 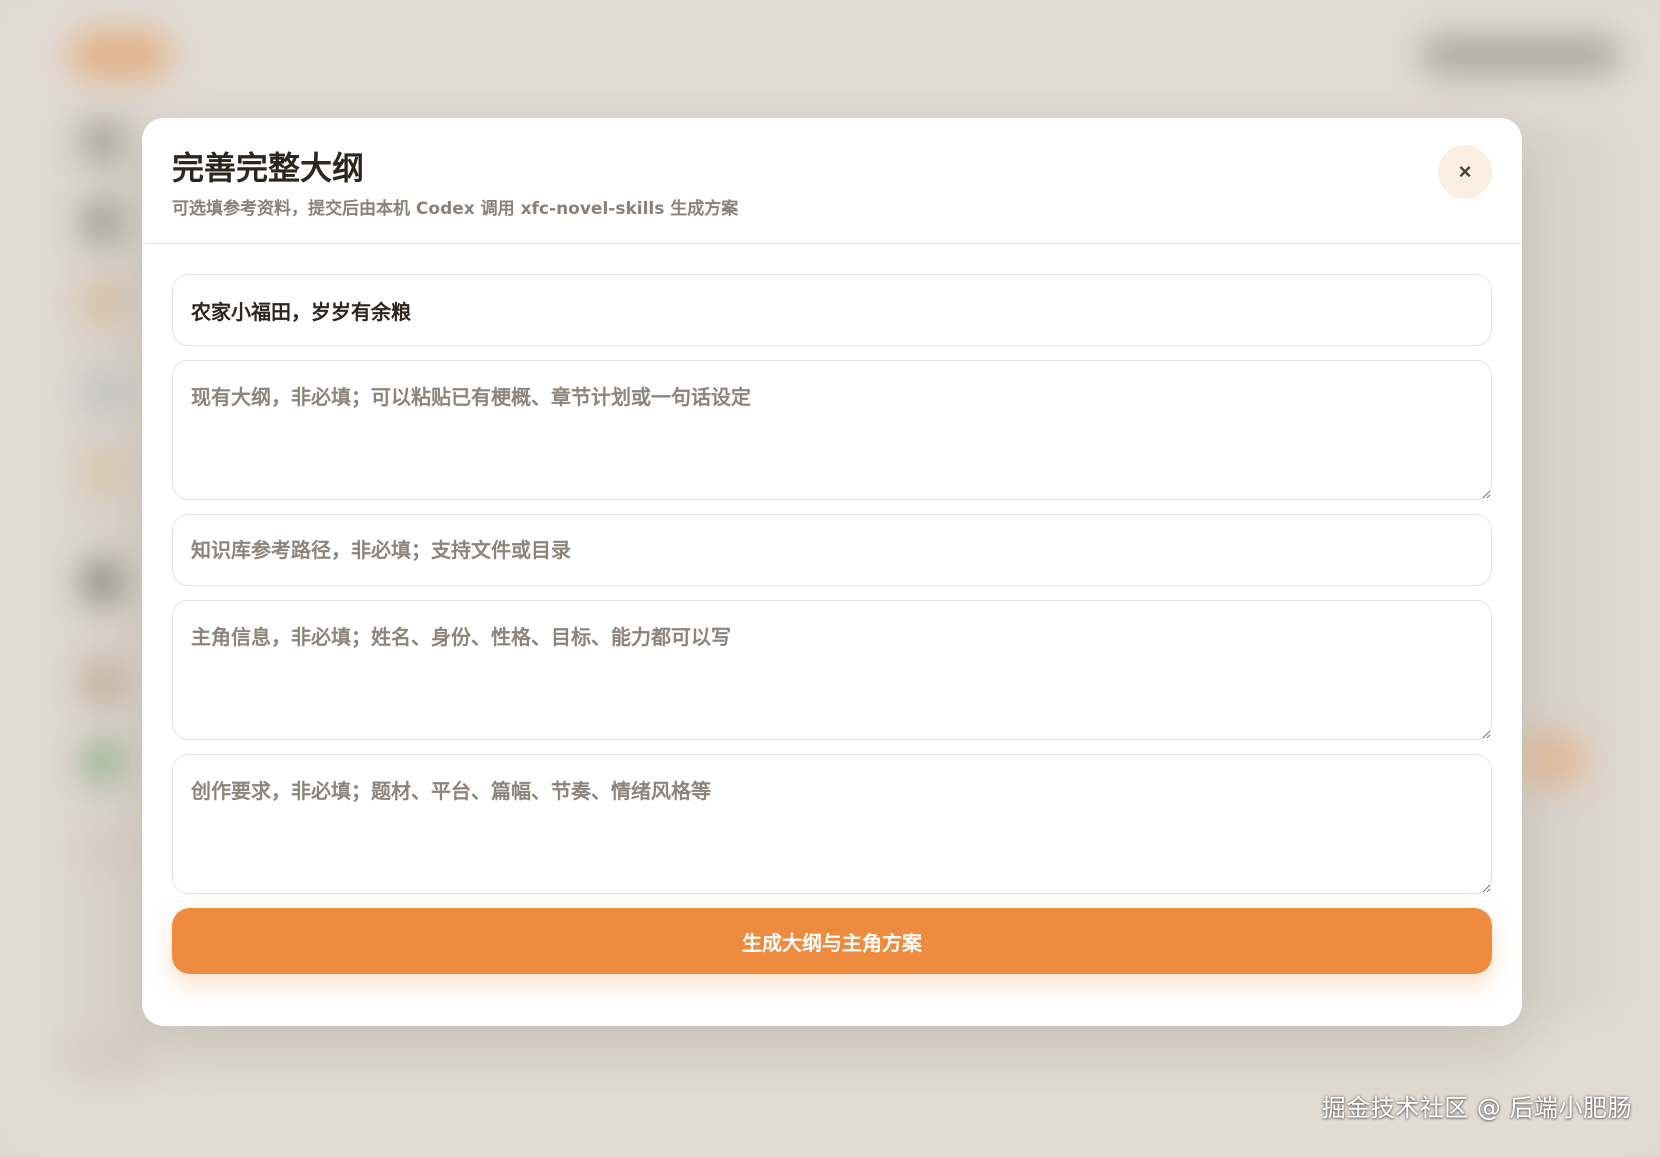 What do you see at coordinates (1476, 1108) in the screenshot?
I see `watermark: 掘金技术社区 @ 后端小肥肠` at bounding box center [1476, 1108].